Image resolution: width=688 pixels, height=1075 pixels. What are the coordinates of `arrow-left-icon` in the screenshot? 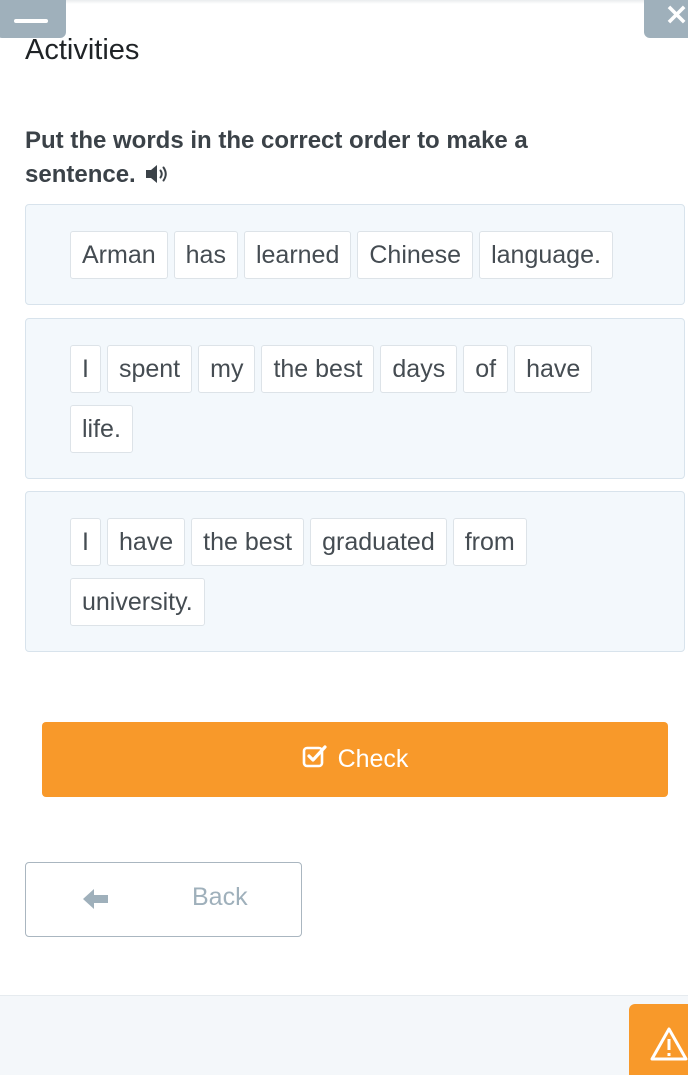 It's located at (96, 901).